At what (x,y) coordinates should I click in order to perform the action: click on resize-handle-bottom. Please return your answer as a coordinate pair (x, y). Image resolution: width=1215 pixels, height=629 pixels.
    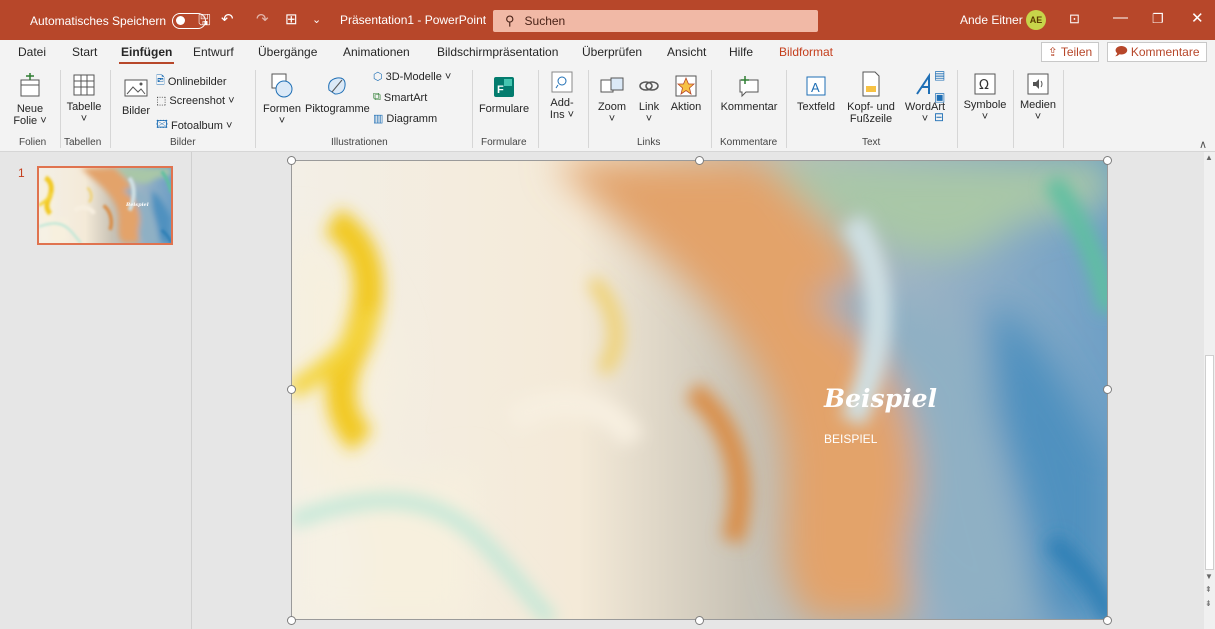
    Looking at the image, I should click on (699, 620).